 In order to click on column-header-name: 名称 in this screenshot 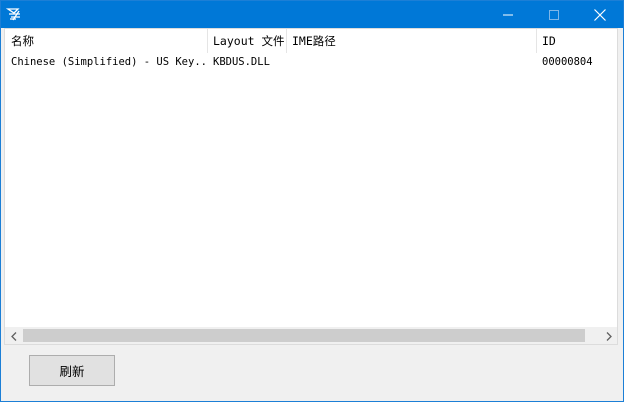, I will do `click(106, 41)`.